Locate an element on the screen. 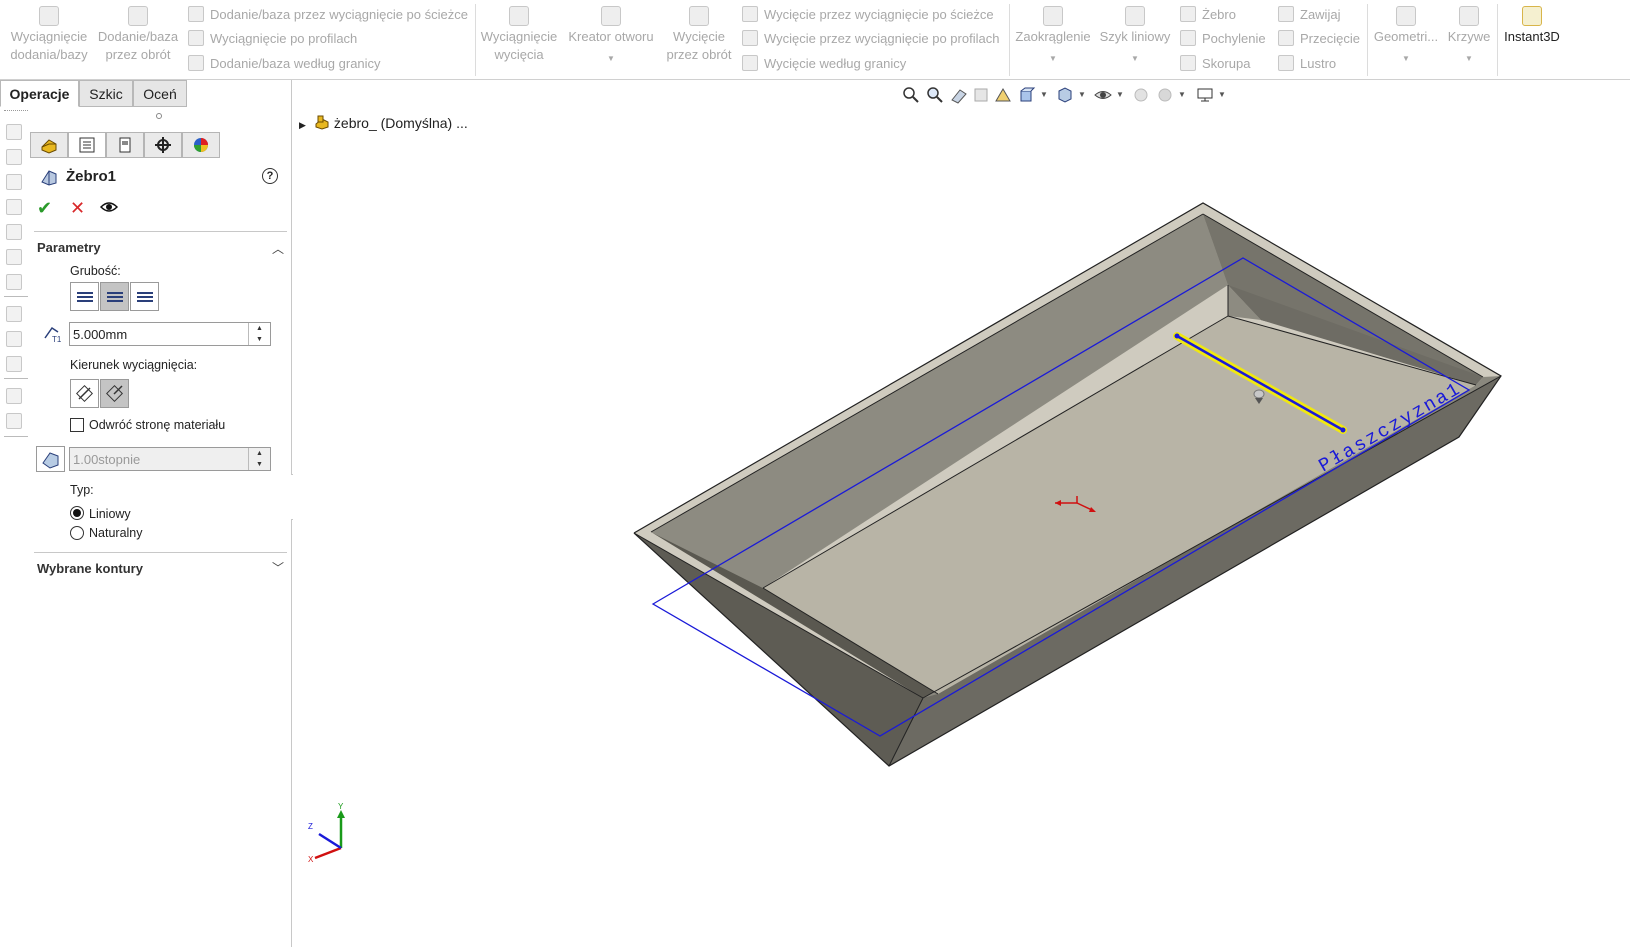 This screenshot has height=947, width=1630. linear-pattern-button: Szyk liniowy ▼ is located at coordinates (1135, 35).